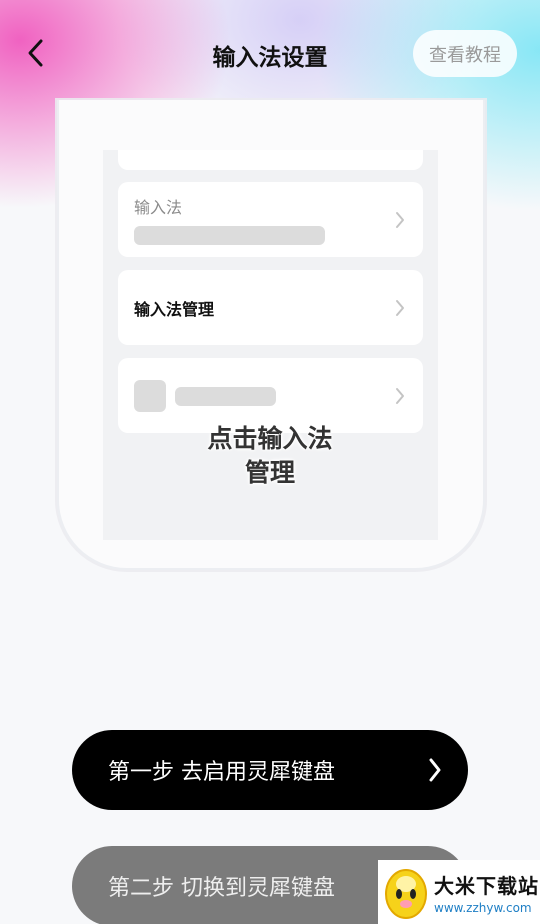 This screenshot has width=540, height=924. Describe the element at coordinates (465, 53) in the screenshot. I see `view-tutorial-button: 查看教程` at that location.